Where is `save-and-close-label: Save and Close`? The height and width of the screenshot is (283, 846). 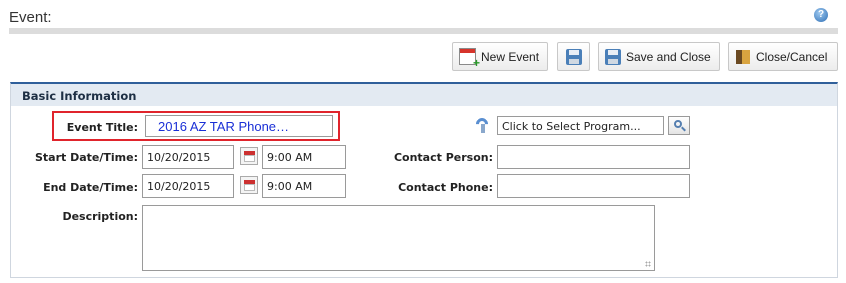
save-and-close-label: Save and Close is located at coordinates (668, 56).